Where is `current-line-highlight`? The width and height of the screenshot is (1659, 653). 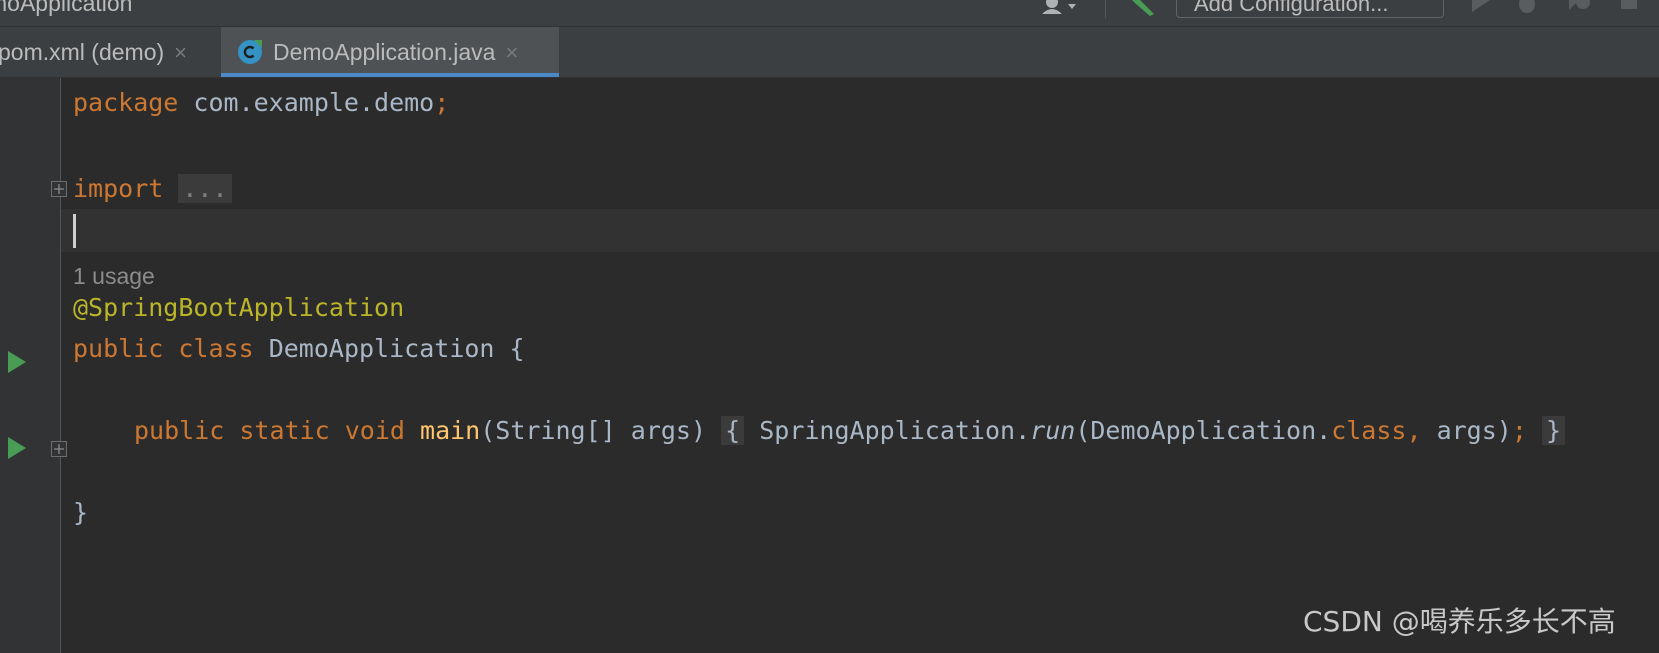
current-line-highlight is located at coordinates (860, 230).